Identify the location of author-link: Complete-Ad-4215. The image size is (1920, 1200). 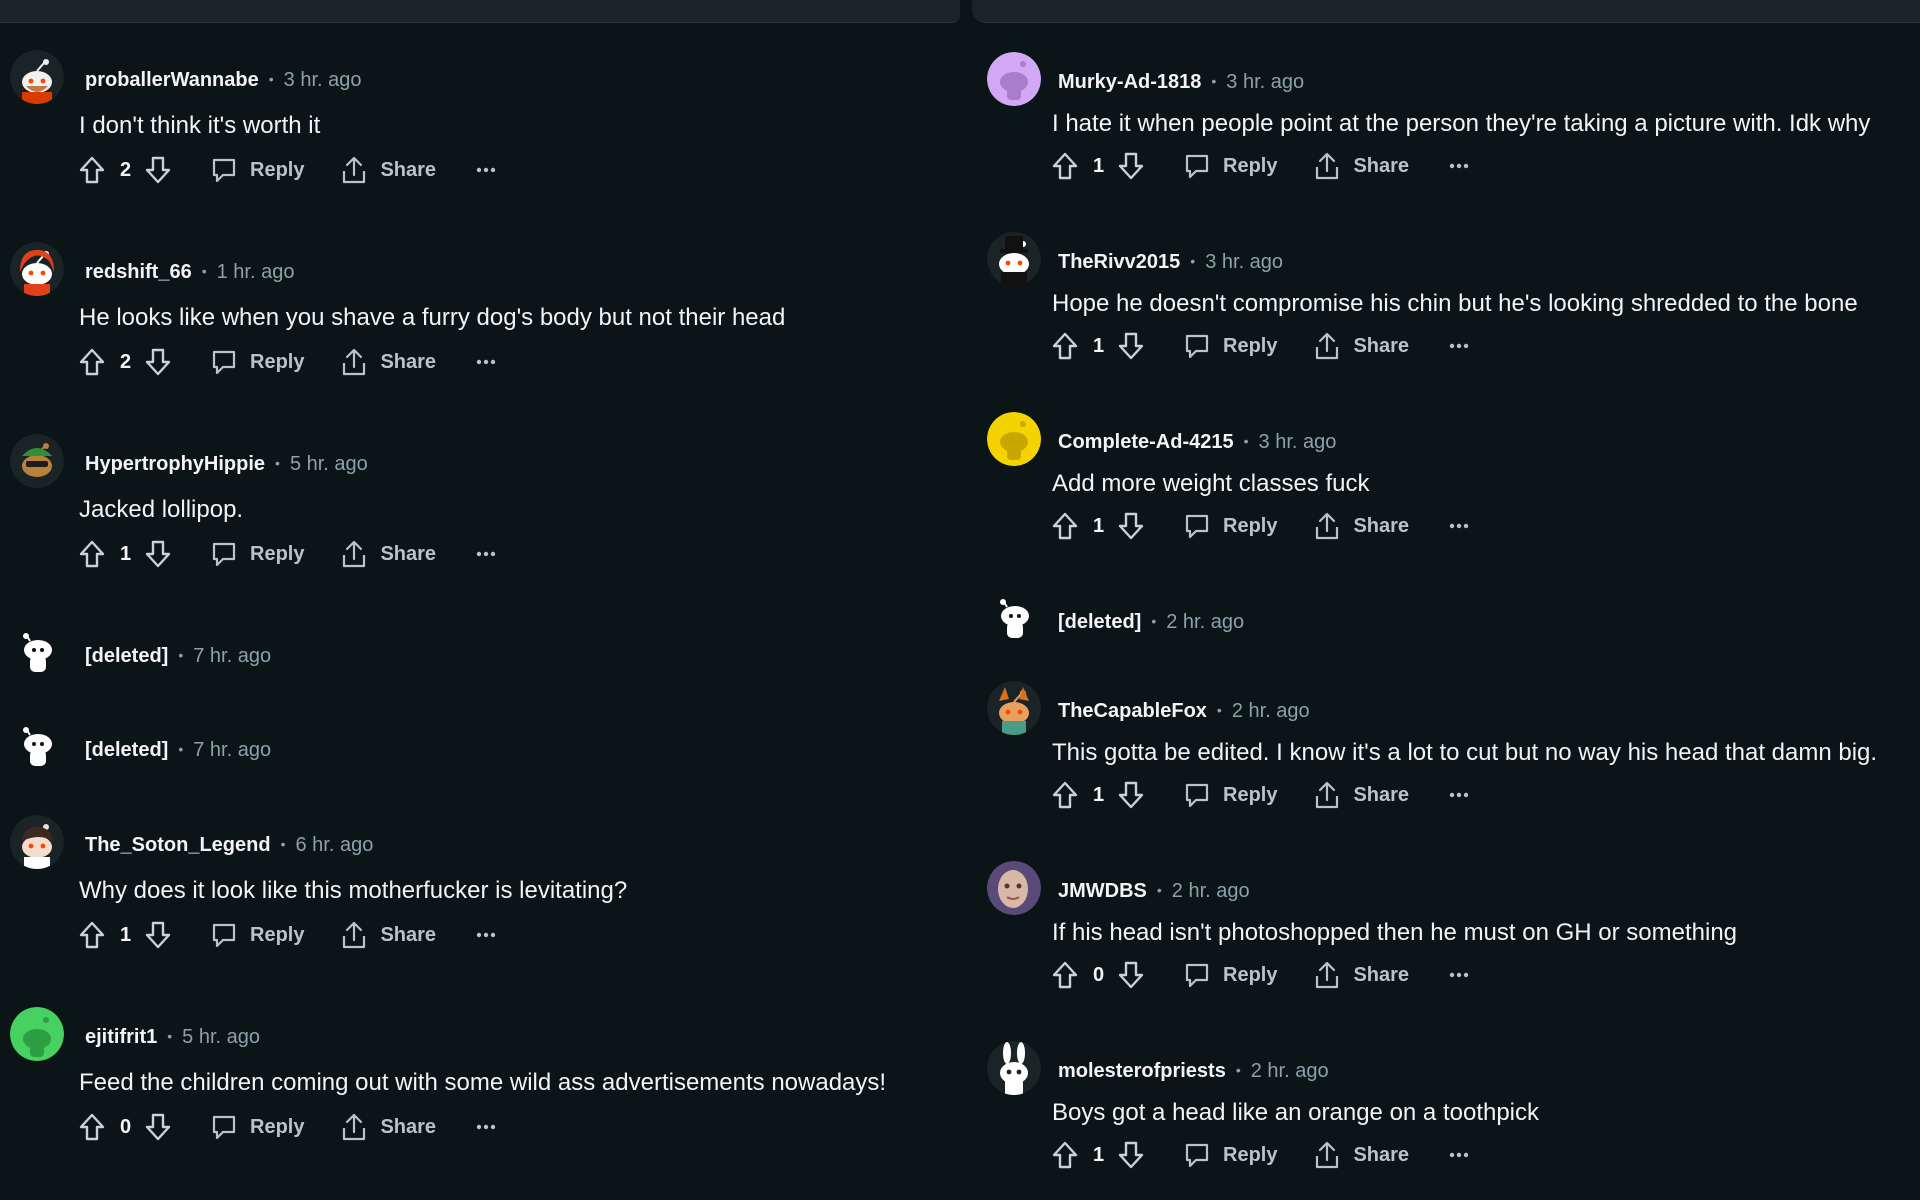
(1146, 442).